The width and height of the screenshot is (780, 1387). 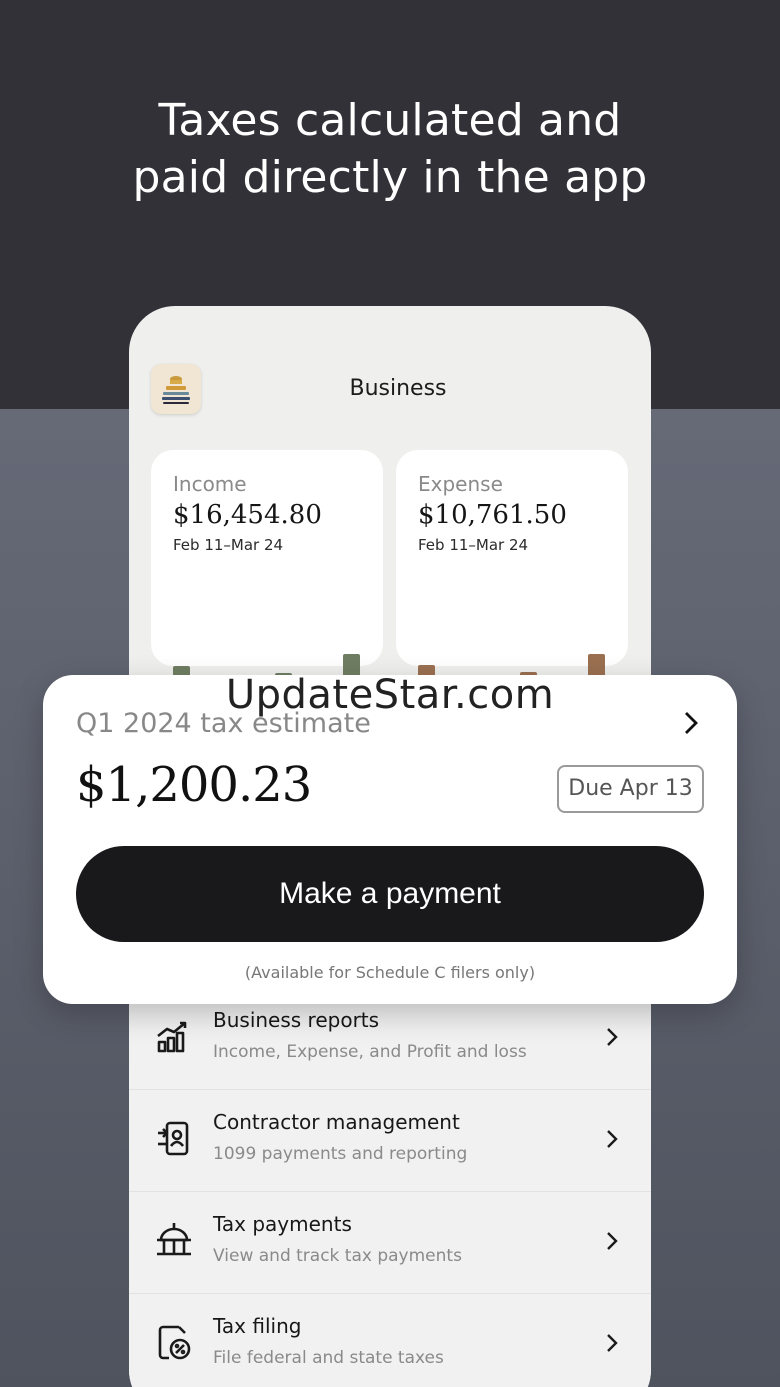 What do you see at coordinates (390, 177) in the screenshot?
I see `headline-line-2: paid directly in the app` at bounding box center [390, 177].